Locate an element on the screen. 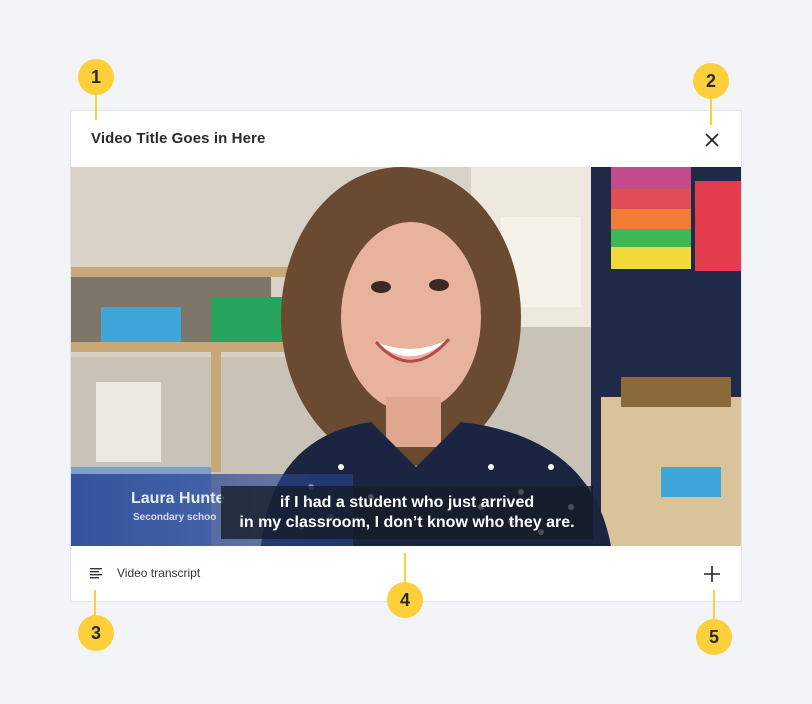  plus-icon is located at coordinates (712, 574).